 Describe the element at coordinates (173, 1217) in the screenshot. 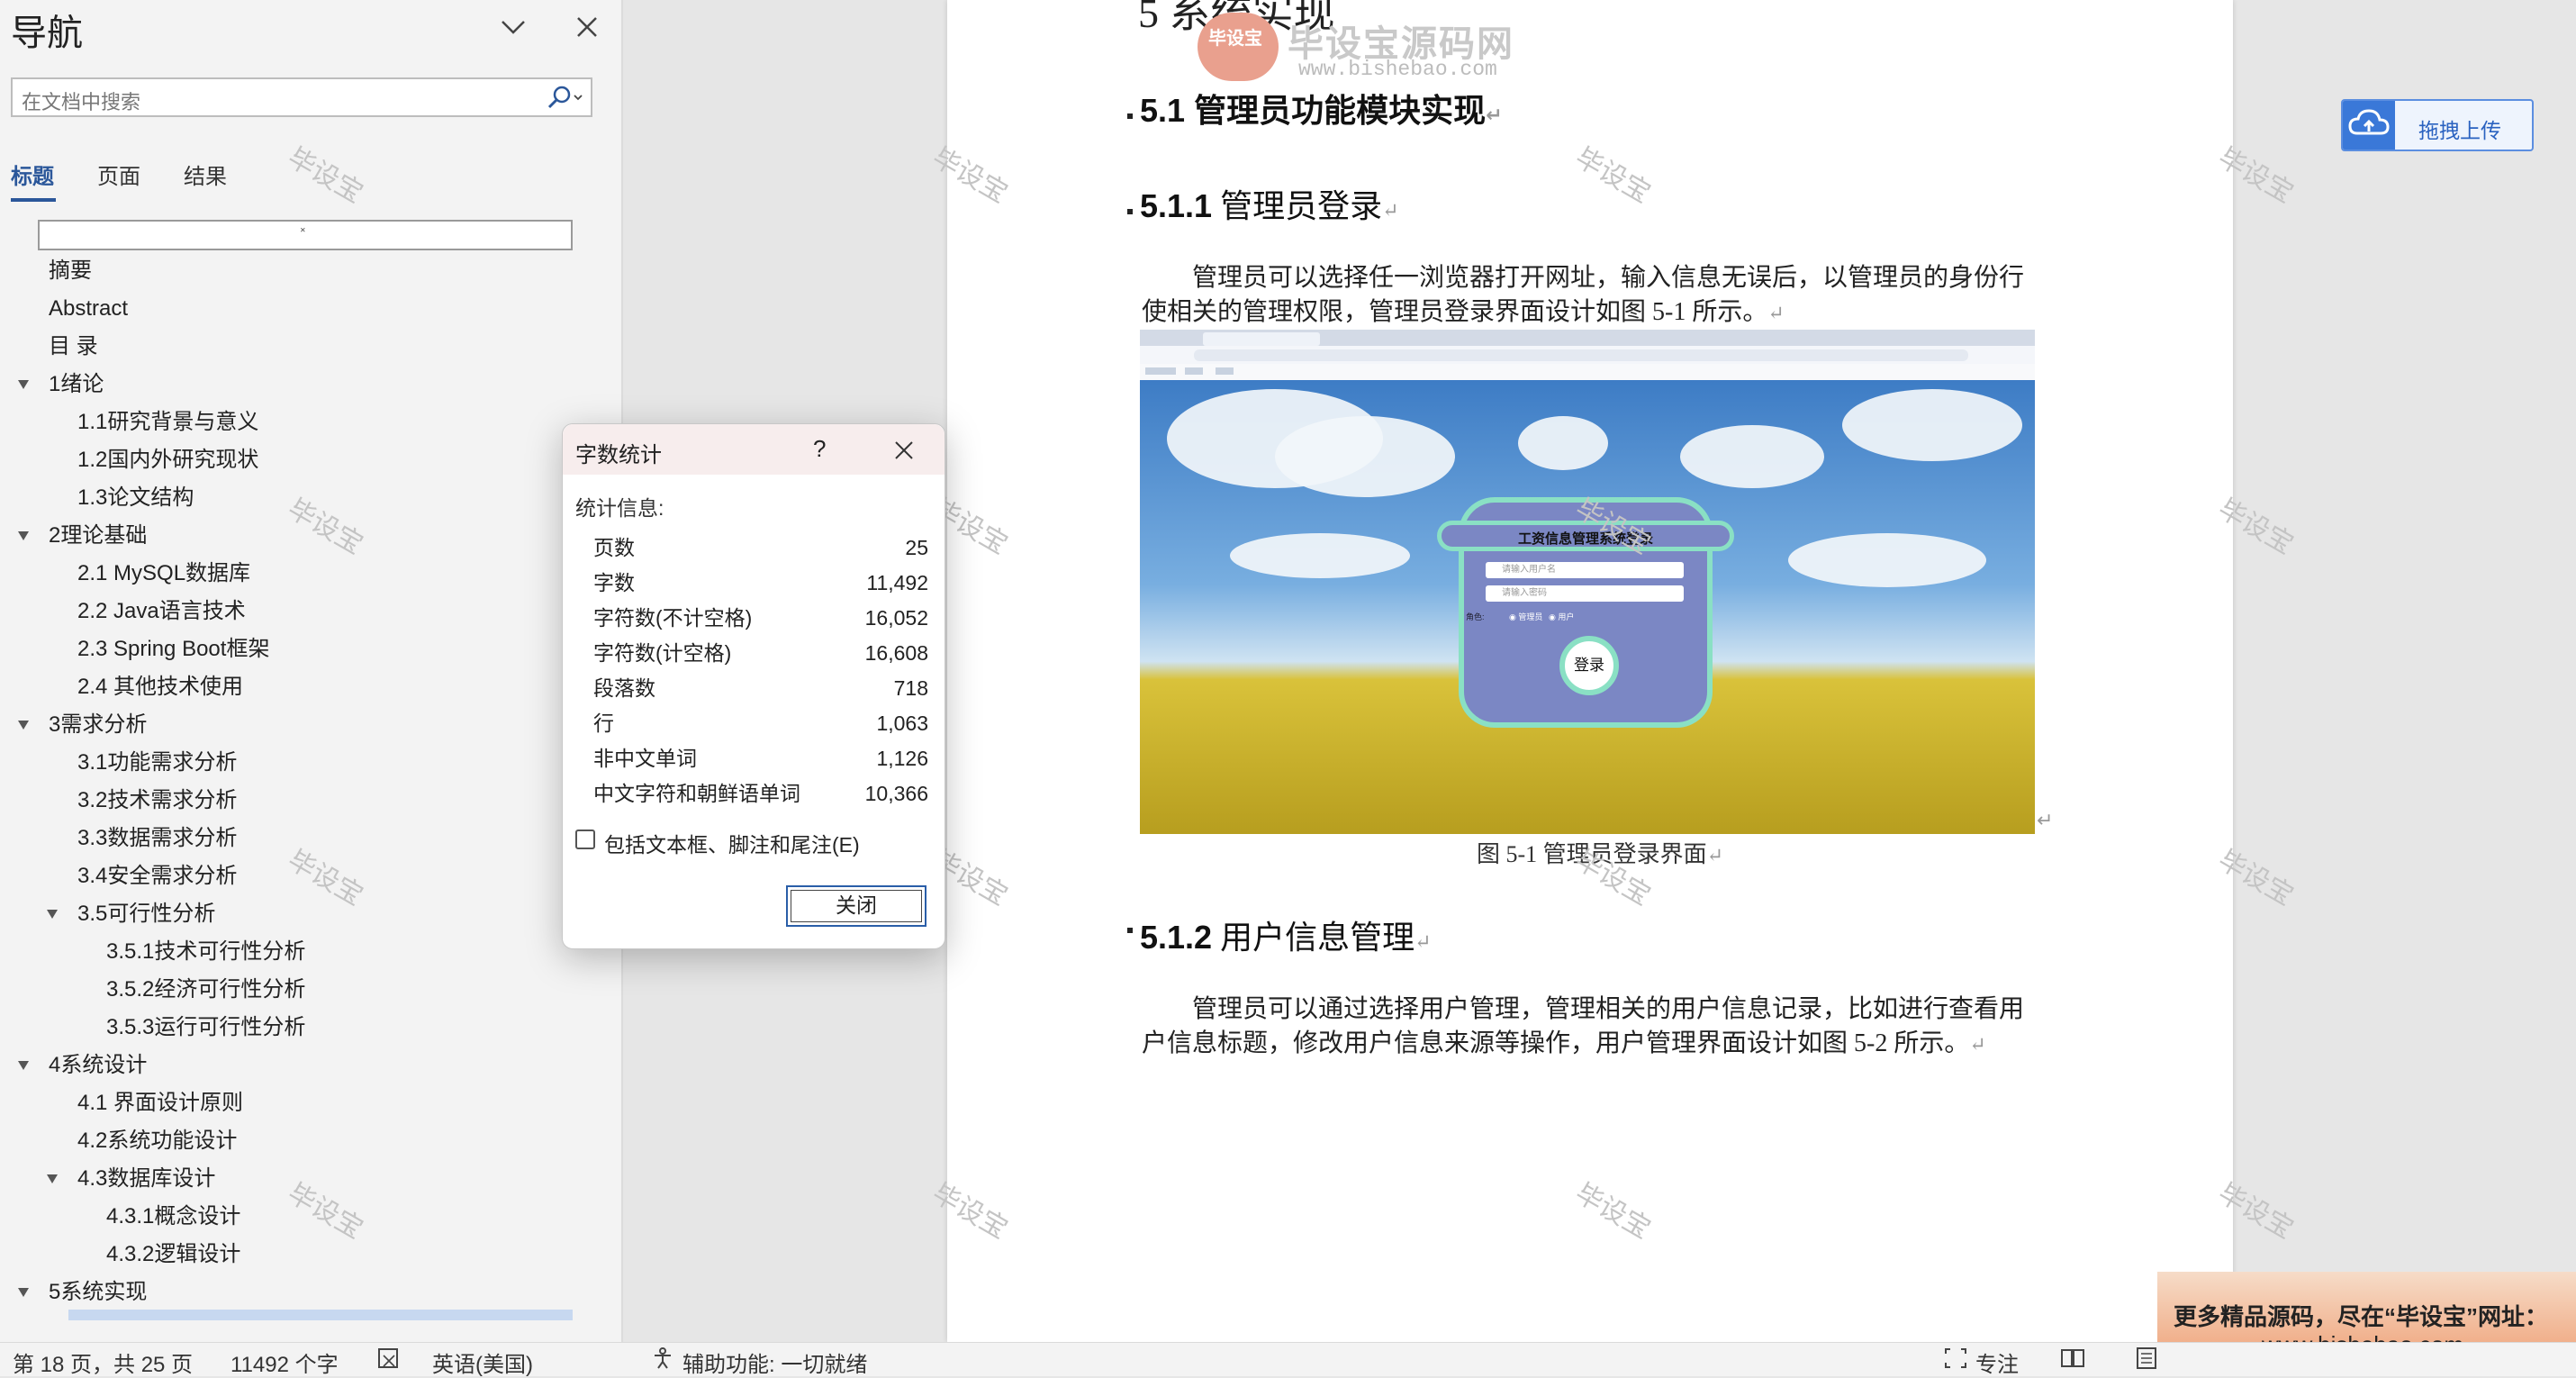

I see `nav-heading-item: 4.3.1概念设计` at that location.